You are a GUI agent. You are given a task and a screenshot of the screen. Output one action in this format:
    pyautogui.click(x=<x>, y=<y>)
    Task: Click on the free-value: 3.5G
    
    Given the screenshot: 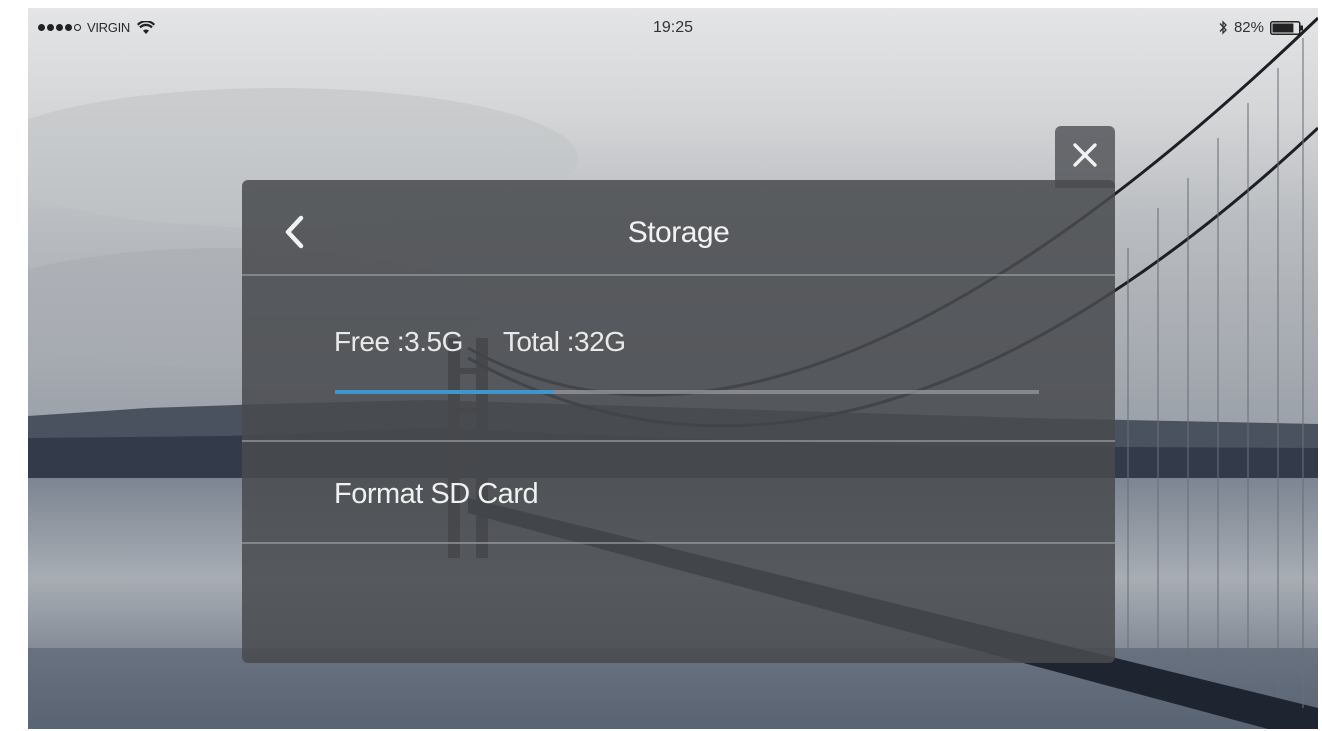 What is the action you would take?
    pyautogui.click(x=433, y=341)
    